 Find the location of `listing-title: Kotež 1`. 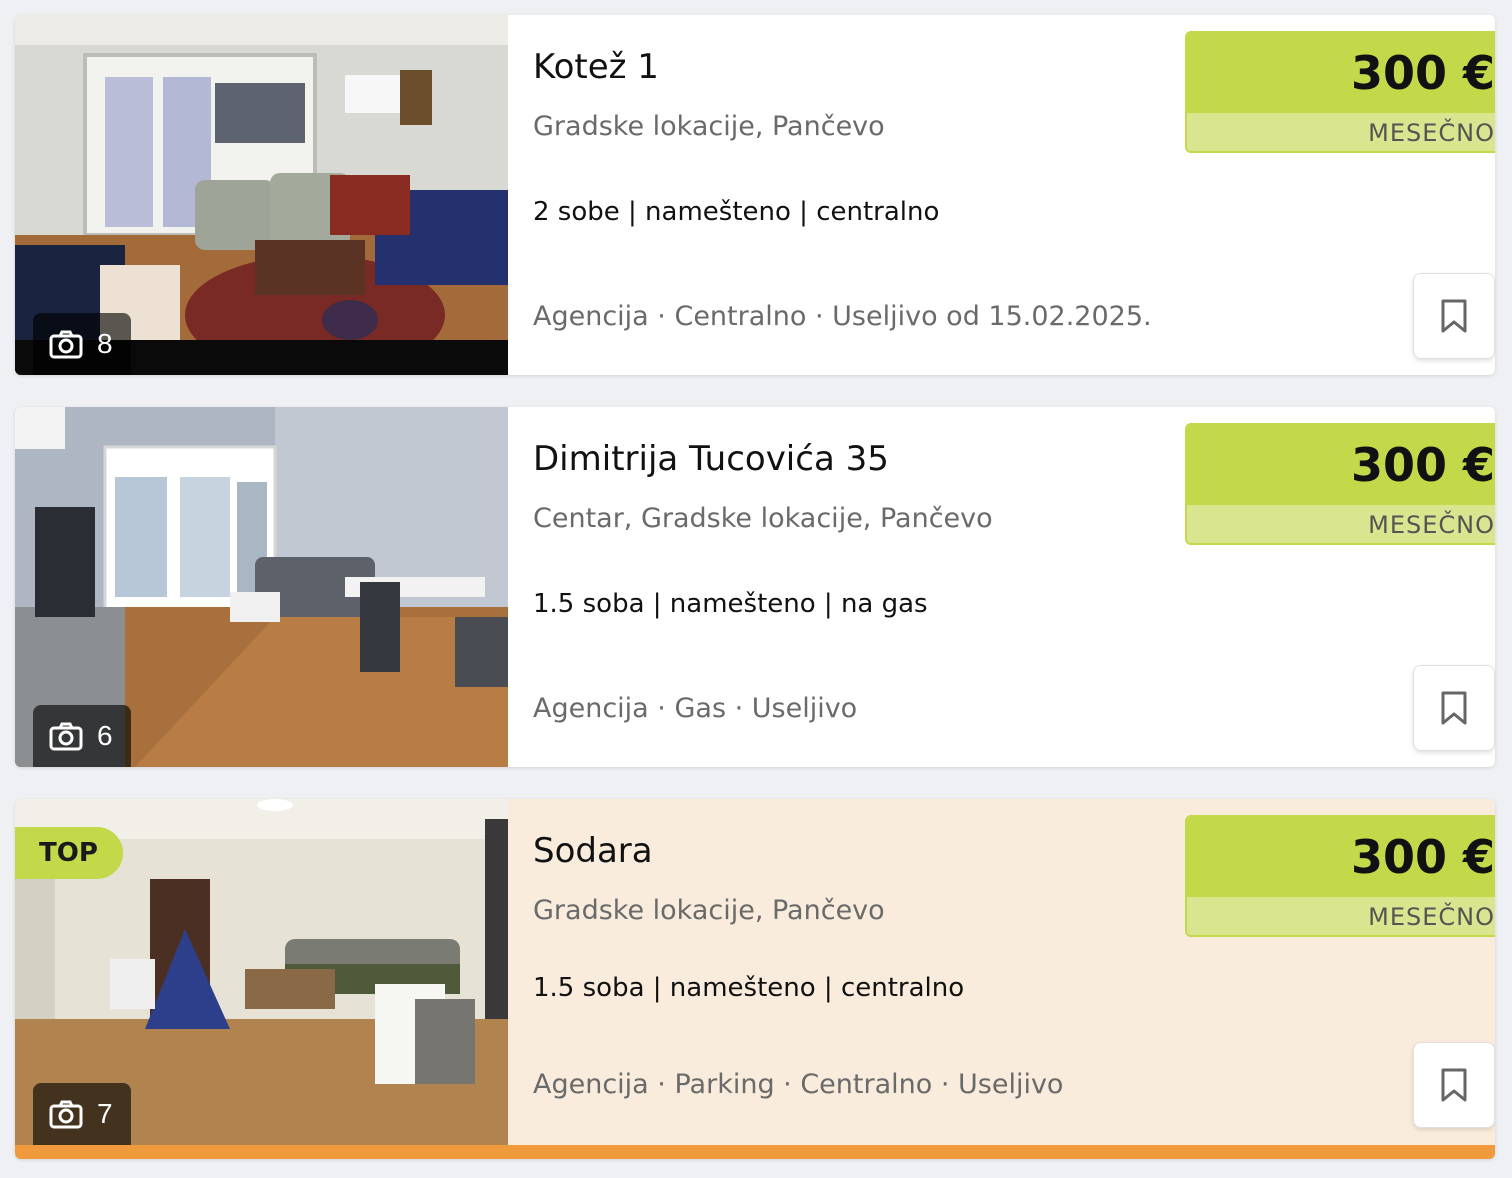

listing-title: Kotež 1 is located at coordinates (596, 67).